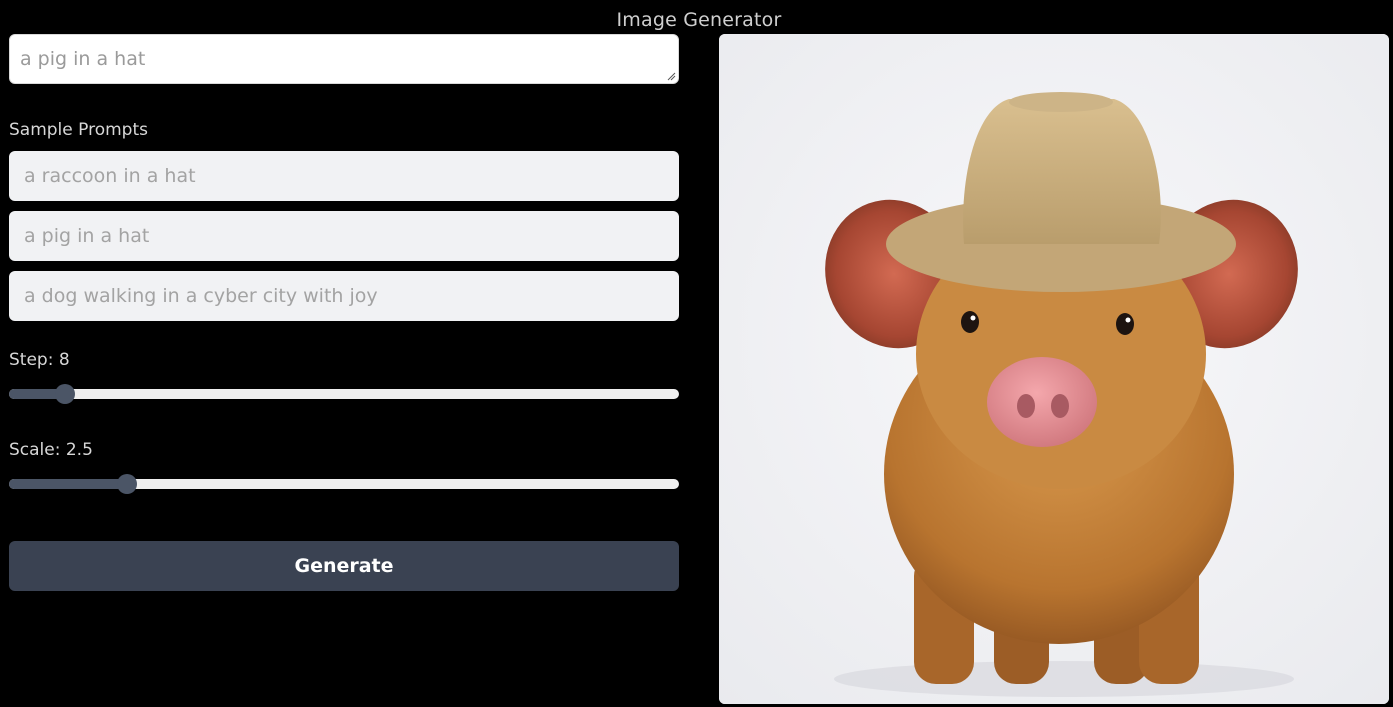  I want to click on step-slider-thumb, so click(64, 394).